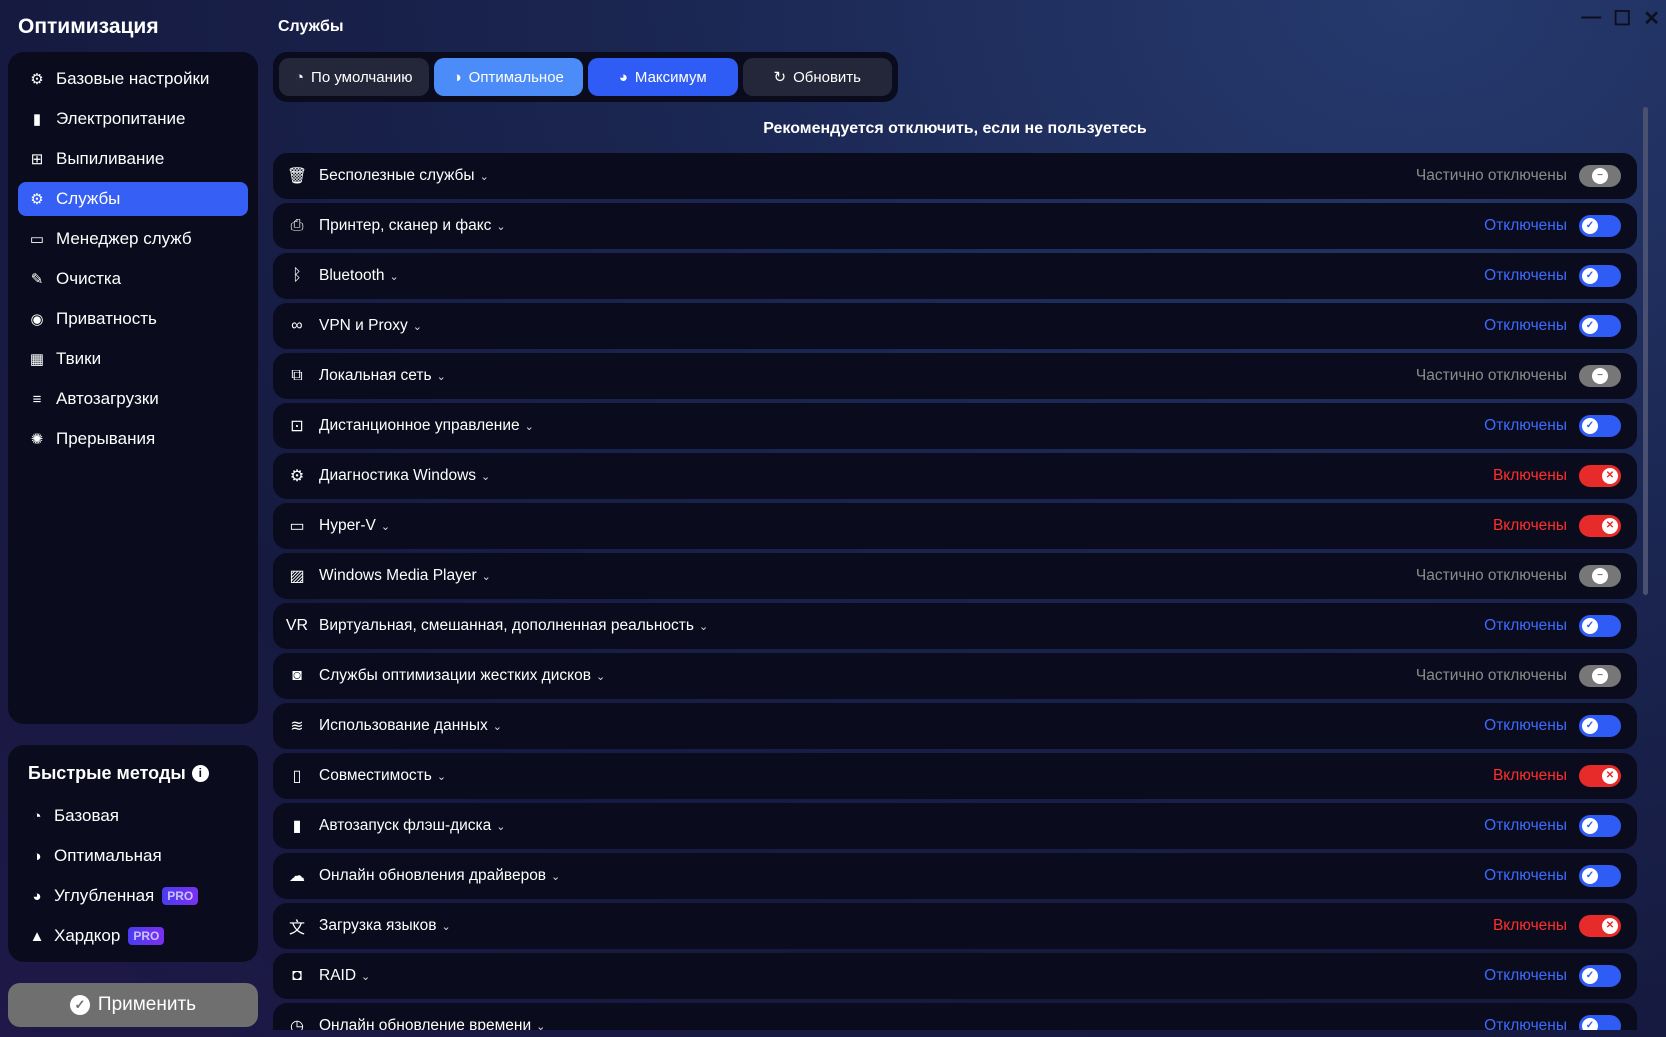  Describe the element at coordinates (147, 1004) in the screenshot. I see `apply-label: Применить` at that location.